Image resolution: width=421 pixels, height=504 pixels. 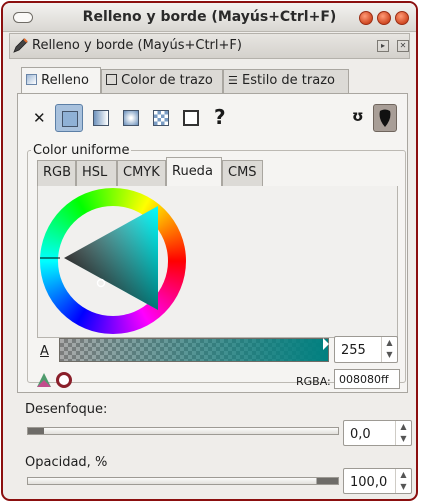 I want to click on tab-hsl: HSL, so click(x=96, y=173).